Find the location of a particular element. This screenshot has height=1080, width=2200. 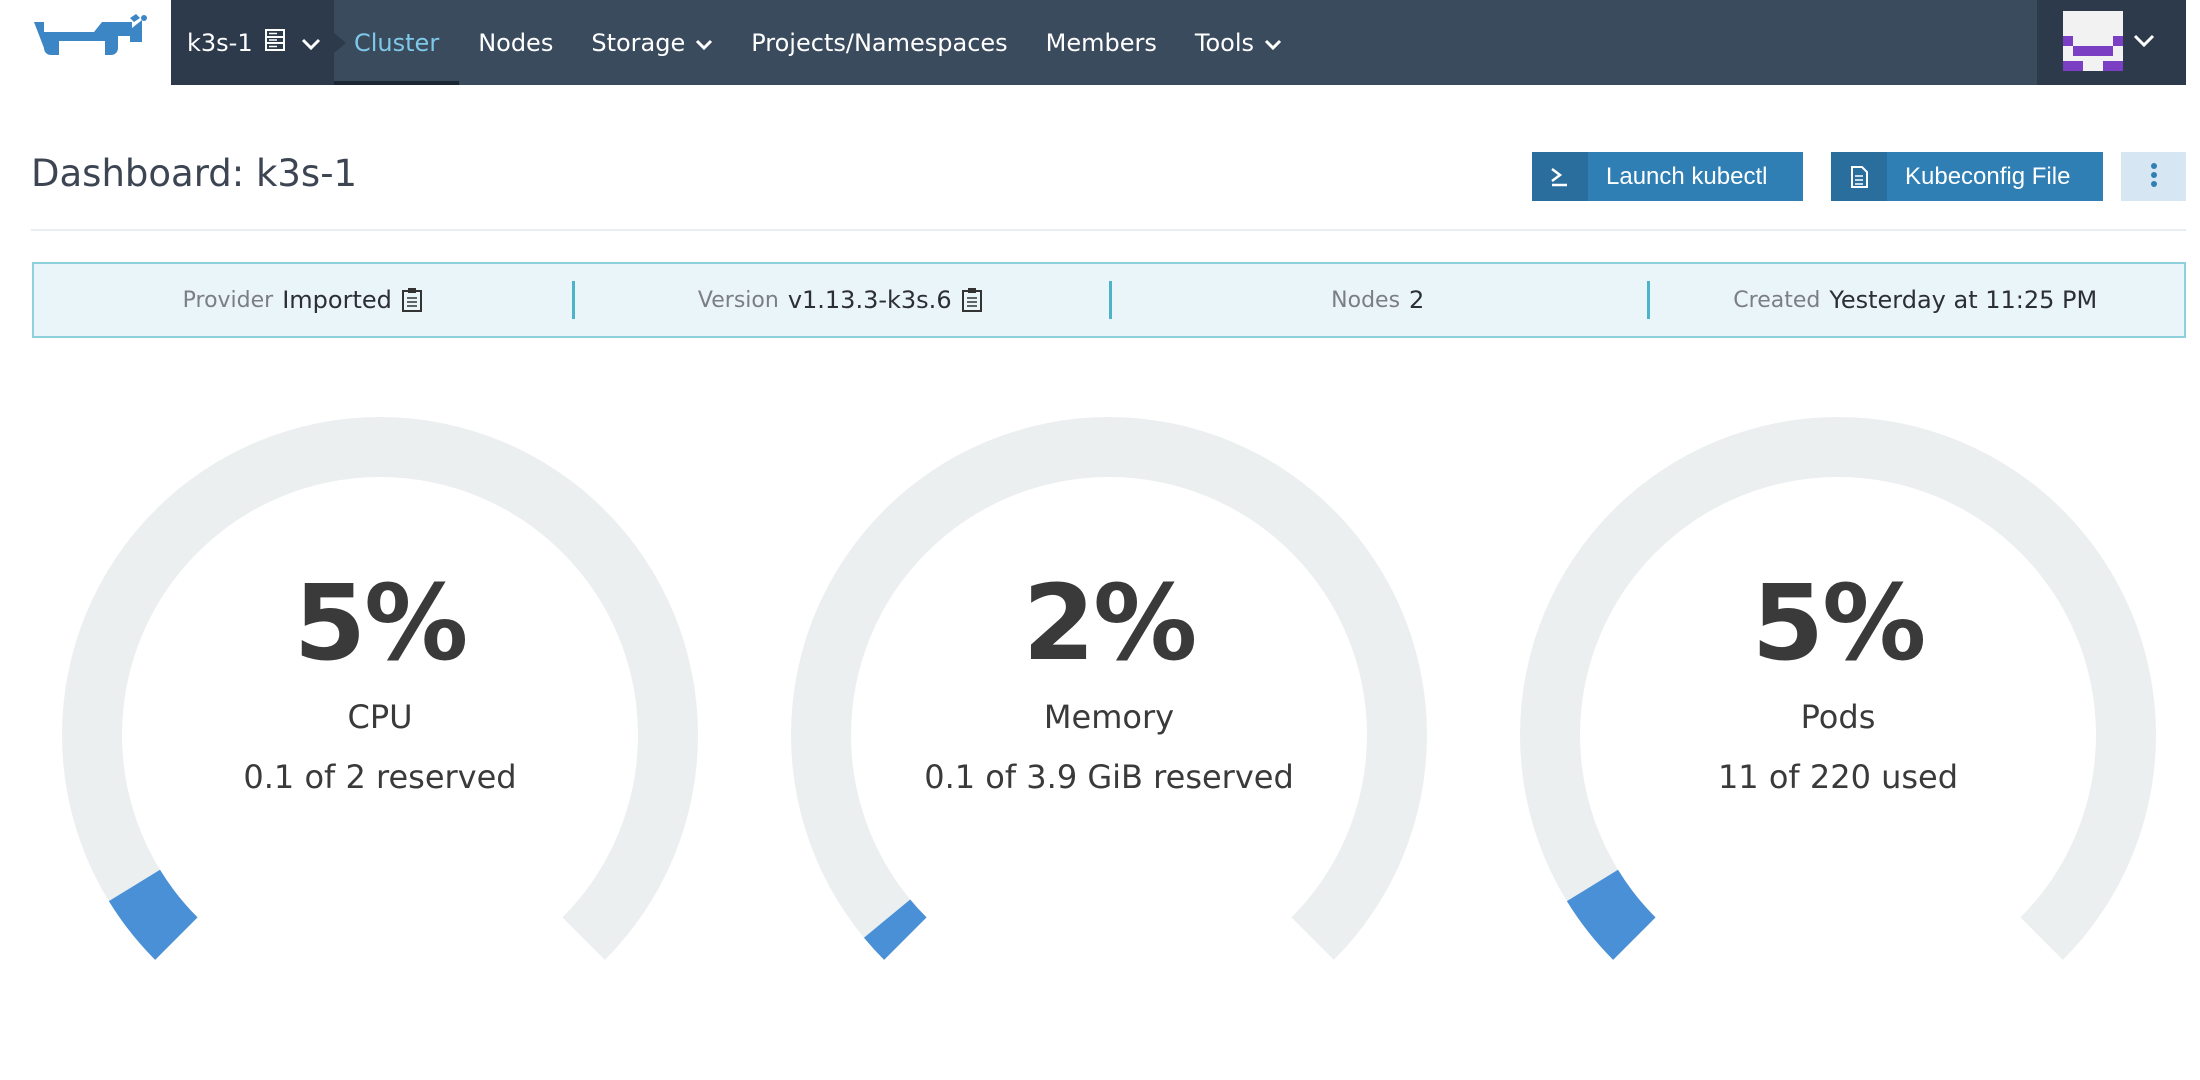

pods-percent: 5% is located at coordinates (1839, 623).